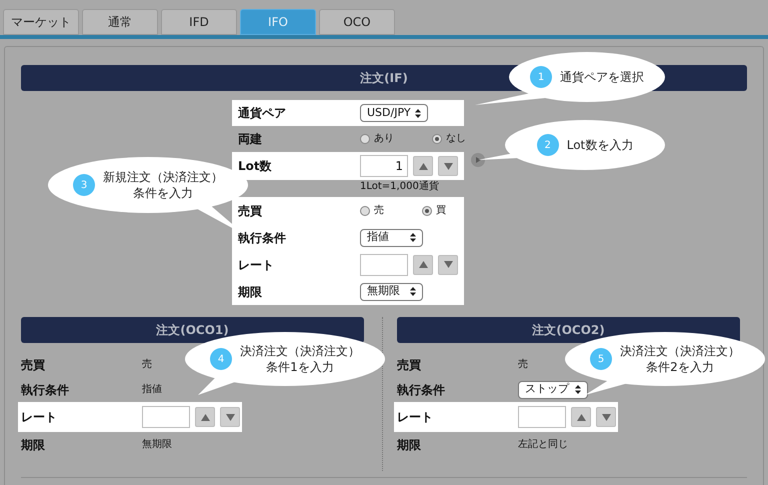 The width and height of the screenshot is (768, 485). Describe the element at coordinates (163, 193) in the screenshot. I see `callout-text: 条件を入力` at that location.